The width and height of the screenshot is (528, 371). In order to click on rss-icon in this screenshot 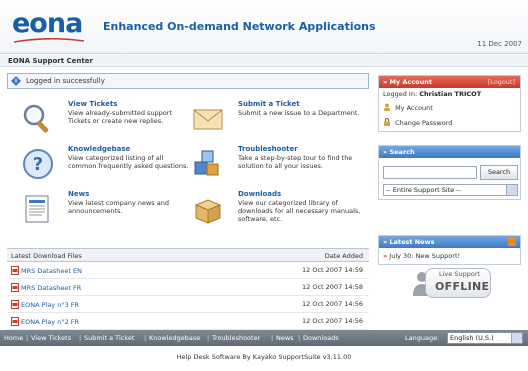, I will do `click(512, 242)`.